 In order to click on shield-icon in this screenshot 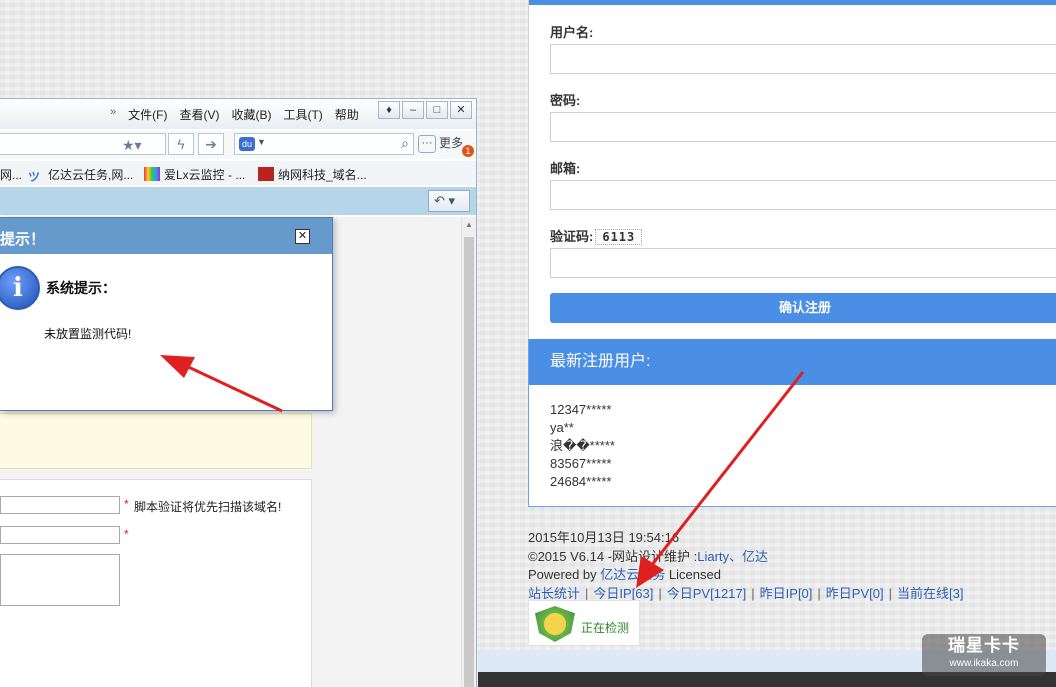, I will do `click(555, 624)`.